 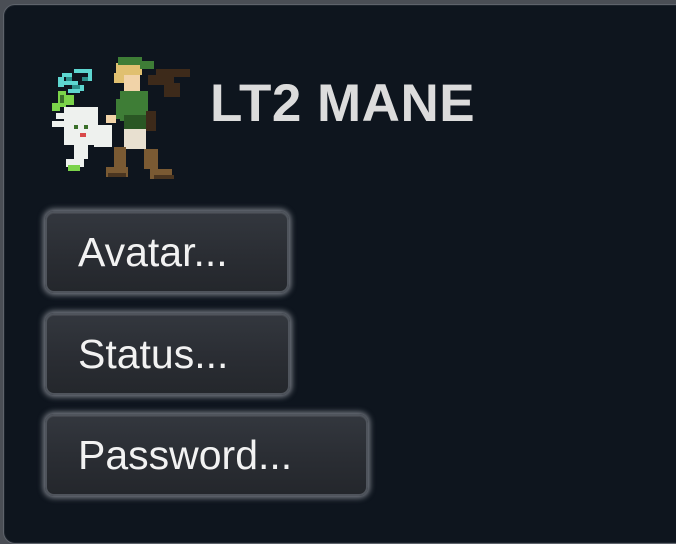 What do you see at coordinates (121, 118) in the screenshot?
I see `pixel-character-sprite-icon` at bounding box center [121, 118].